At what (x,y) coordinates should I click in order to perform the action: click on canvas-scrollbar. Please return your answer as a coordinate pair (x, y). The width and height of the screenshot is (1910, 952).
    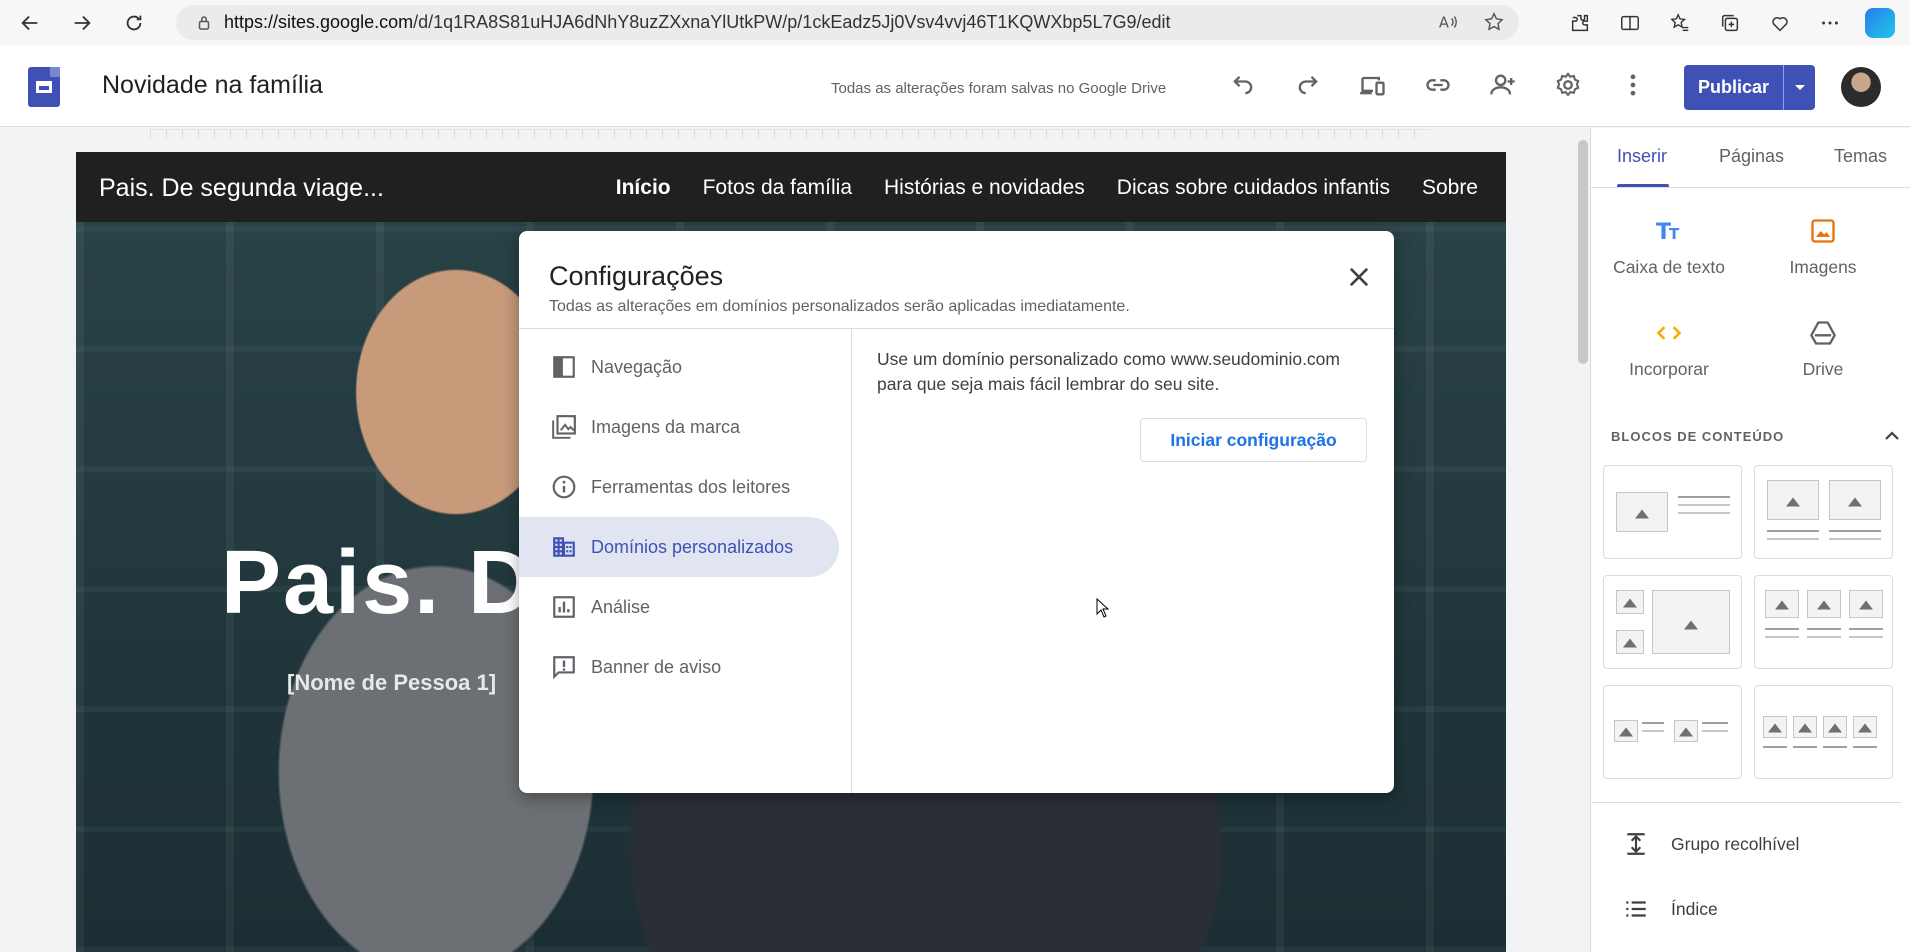
    Looking at the image, I should click on (1583, 252).